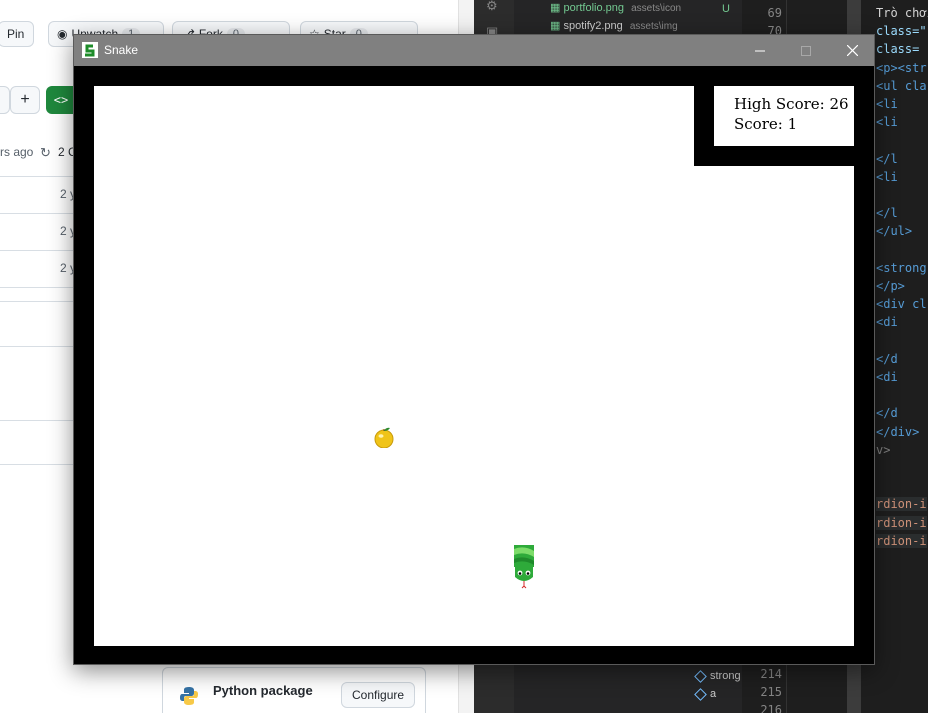 This screenshot has width=928, height=713. I want to click on close-button, so click(852, 50).